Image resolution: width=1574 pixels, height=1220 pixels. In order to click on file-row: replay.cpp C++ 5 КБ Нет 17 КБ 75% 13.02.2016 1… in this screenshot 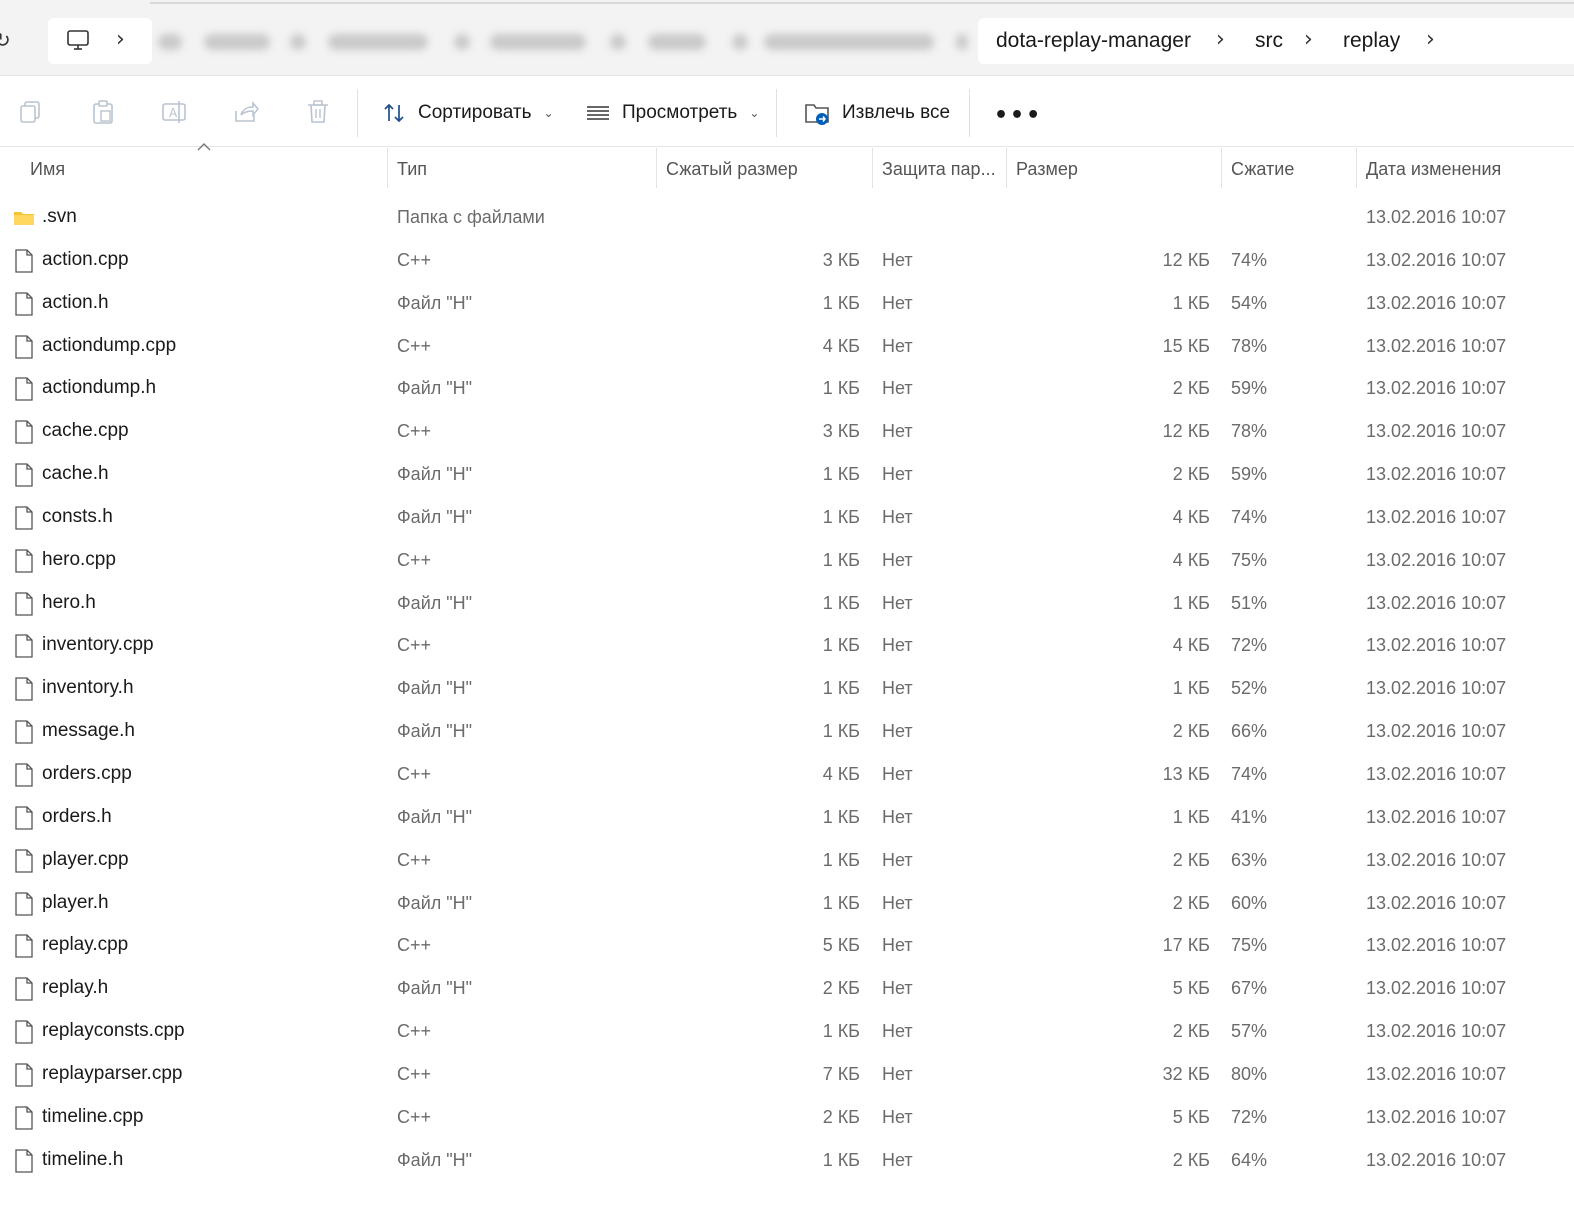, I will do `click(787, 945)`.